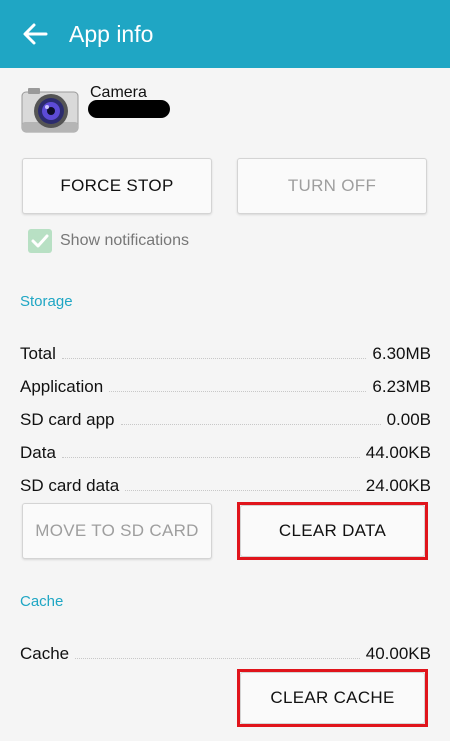 This screenshot has width=450, height=741. What do you see at coordinates (225, 418) in the screenshot?
I see `storage-row: SD card app 0.00B` at bounding box center [225, 418].